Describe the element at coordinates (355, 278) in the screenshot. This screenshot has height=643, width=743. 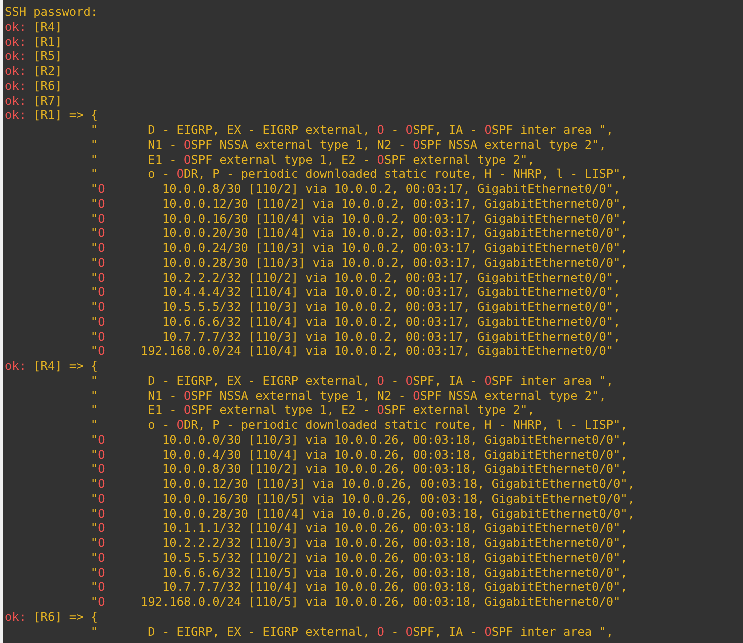
I see `terminal-line: "O 10.2.2.2/32 [110/2] via 10.0.0.2, 00:03:17, GigabitEthernet0/0",` at that location.